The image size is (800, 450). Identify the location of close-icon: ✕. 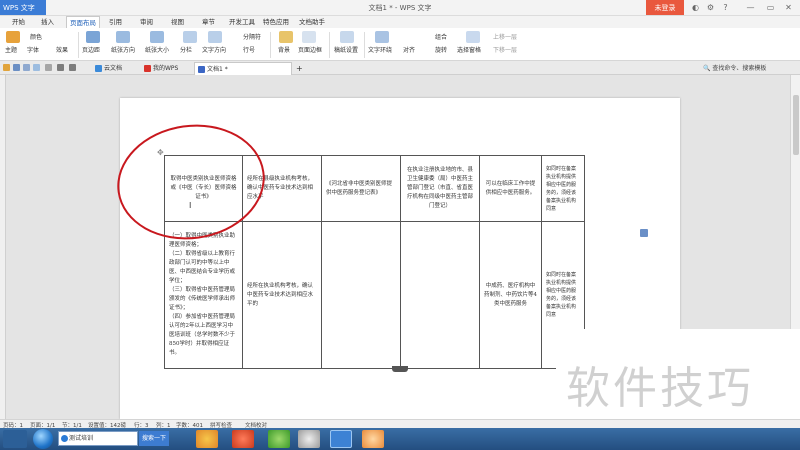
(788, 7).